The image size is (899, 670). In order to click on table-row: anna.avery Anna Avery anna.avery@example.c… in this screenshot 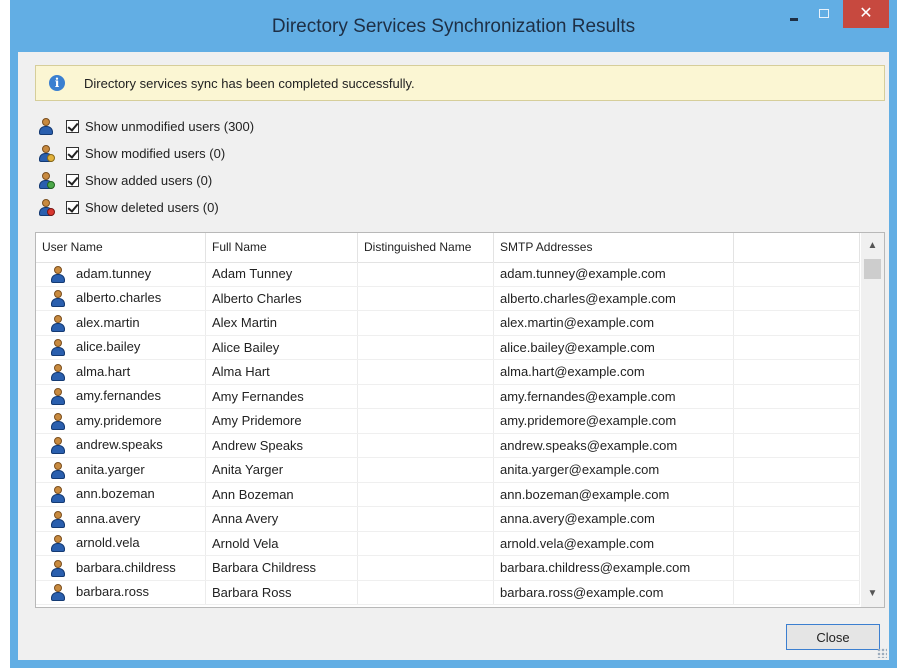, I will do `click(448, 519)`.